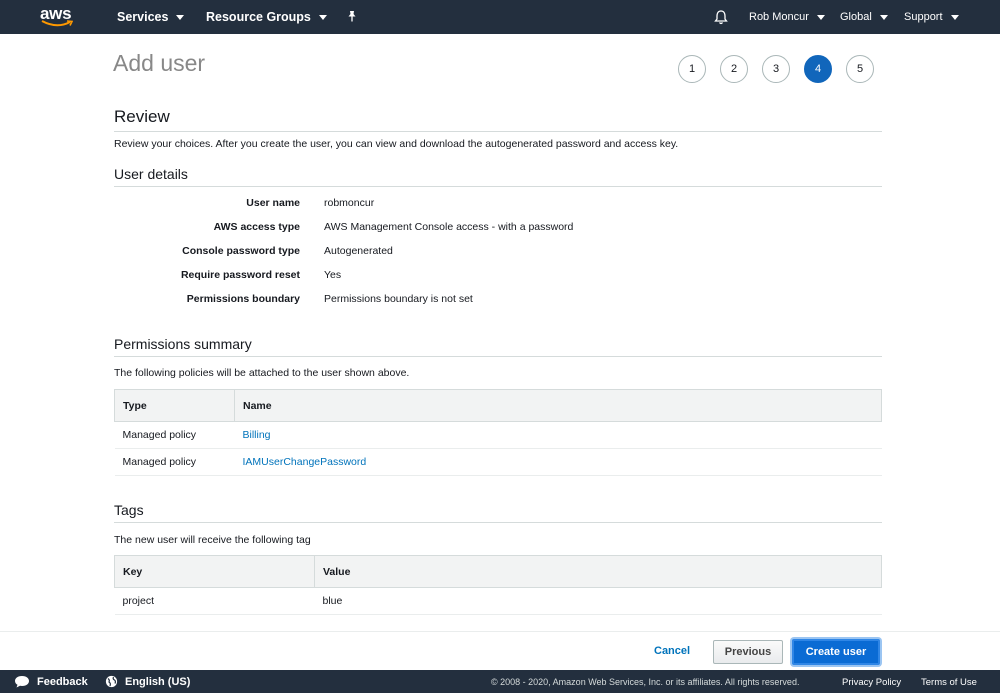 The image size is (1000, 693). I want to click on account-menu: Rob Moncur, so click(787, 17).